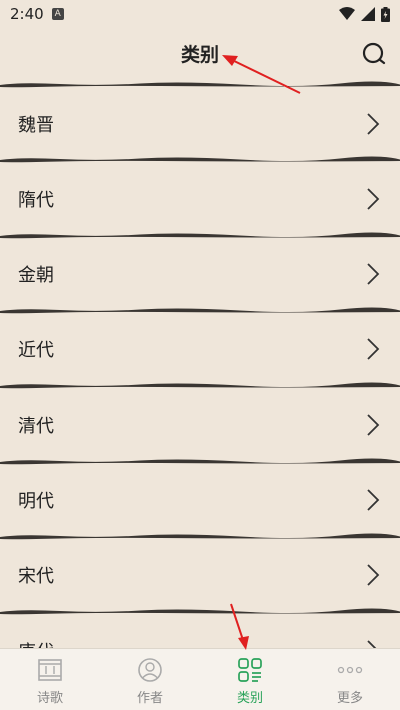 Image resolution: width=400 pixels, height=710 pixels. What do you see at coordinates (200, 14) in the screenshot?
I see `status-bar: 2:40 A` at bounding box center [200, 14].